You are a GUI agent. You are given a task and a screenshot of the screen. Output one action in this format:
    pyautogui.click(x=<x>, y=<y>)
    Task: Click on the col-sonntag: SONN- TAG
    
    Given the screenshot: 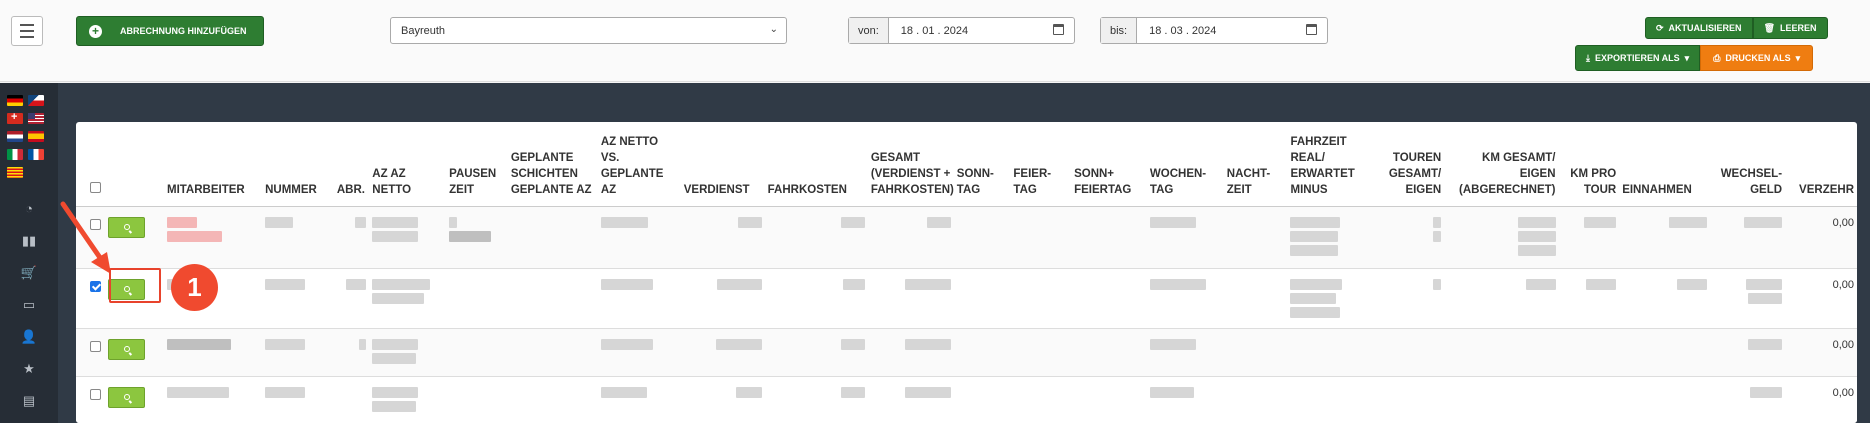 What is the action you would take?
    pyautogui.click(x=982, y=164)
    